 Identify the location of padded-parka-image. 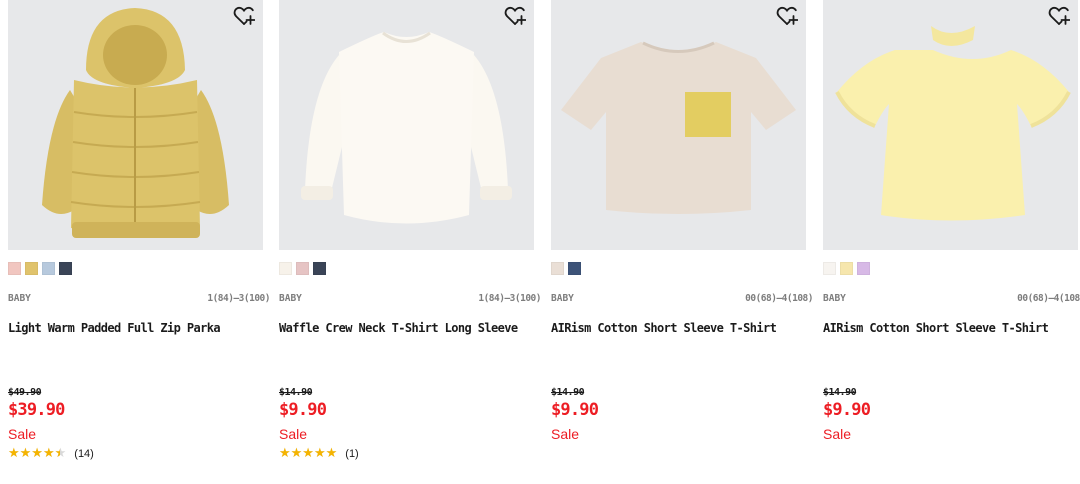
(135, 125).